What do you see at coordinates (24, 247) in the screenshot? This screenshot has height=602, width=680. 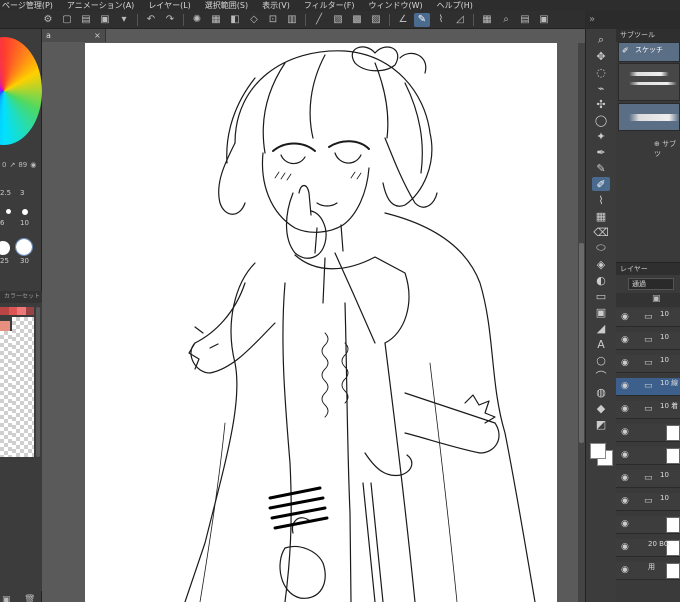 I see `brush-dot-selected` at bounding box center [24, 247].